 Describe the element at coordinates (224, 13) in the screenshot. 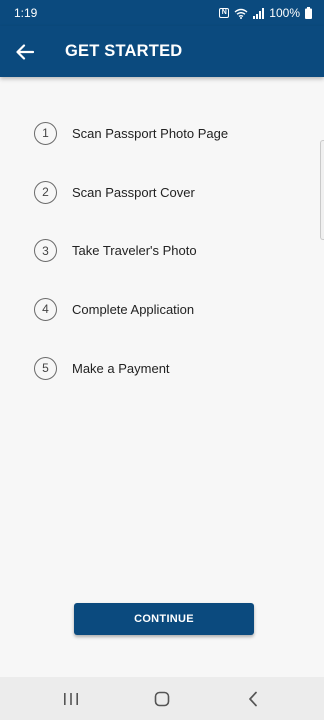

I see `nfc-icon: N` at that location.